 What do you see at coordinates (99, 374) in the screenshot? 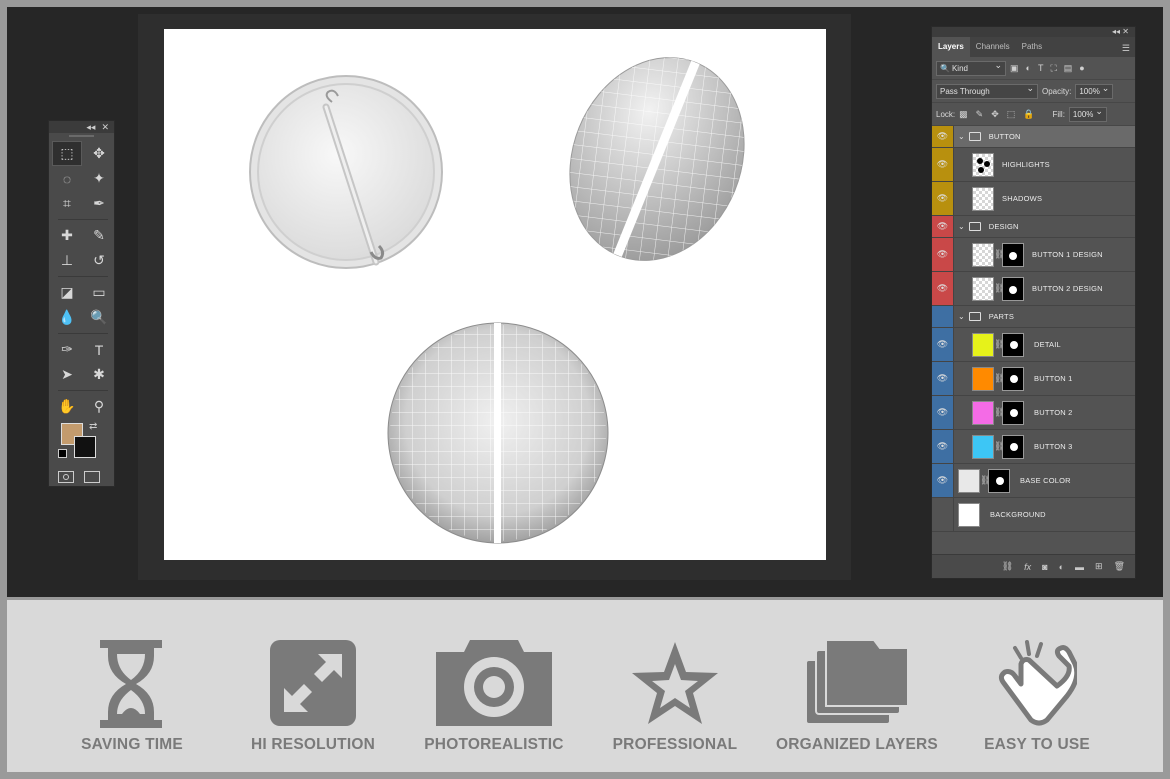
I see `custom-shape-icon: ✱` at bounding box center [99, 374].